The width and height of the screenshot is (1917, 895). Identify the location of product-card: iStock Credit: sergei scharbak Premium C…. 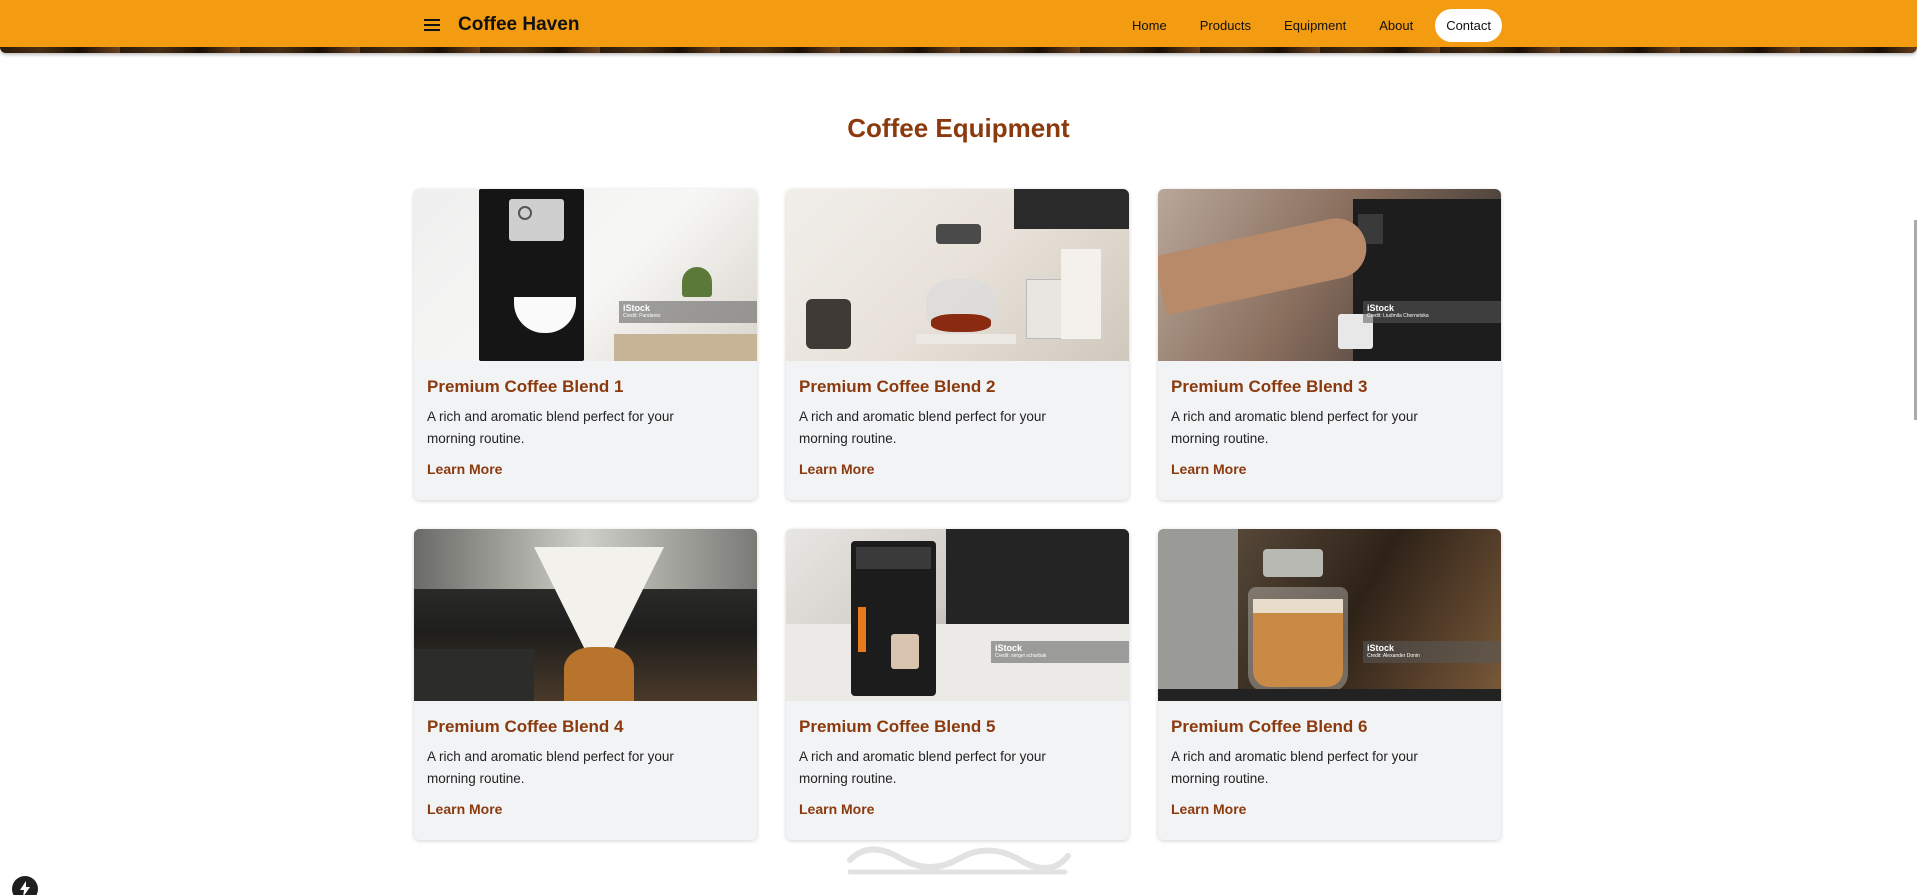
(957, 684).